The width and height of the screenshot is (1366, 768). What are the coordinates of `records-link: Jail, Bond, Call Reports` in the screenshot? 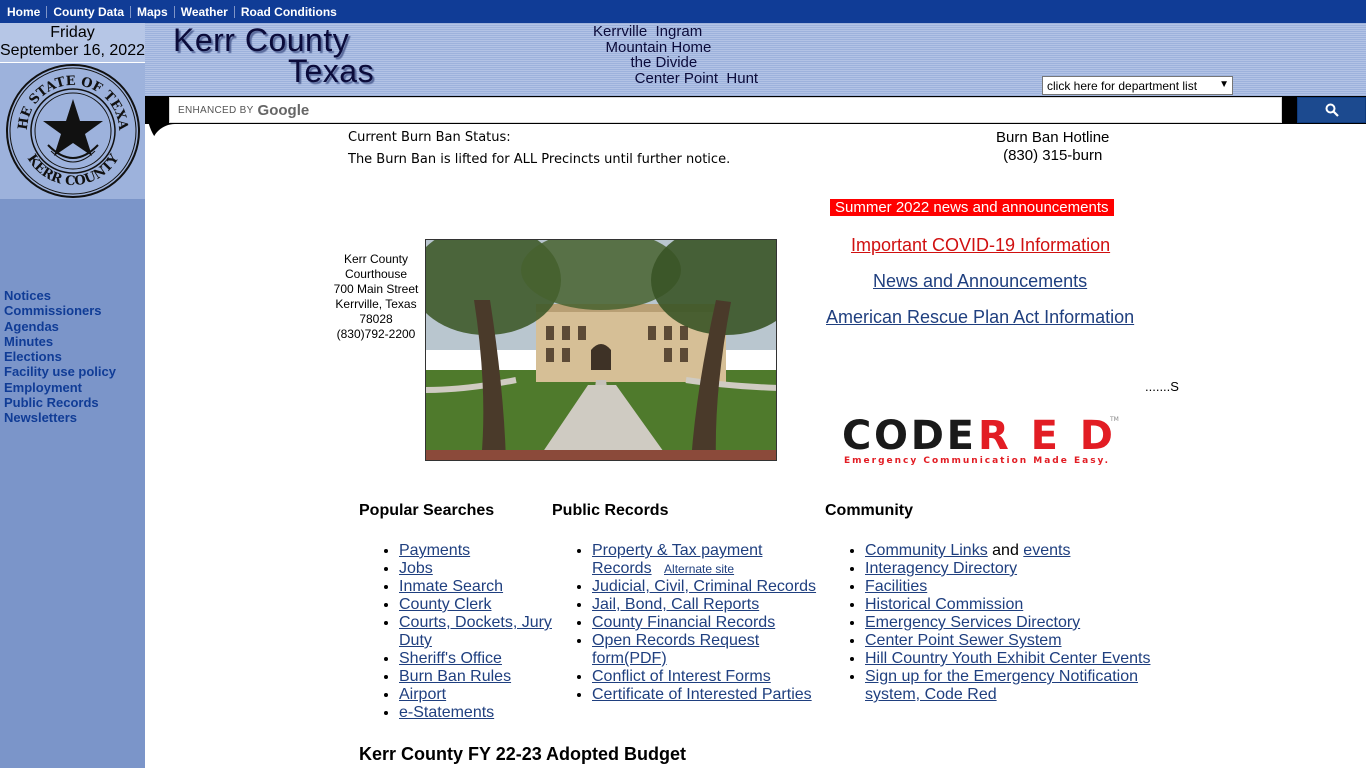 It's located at (675, 604).